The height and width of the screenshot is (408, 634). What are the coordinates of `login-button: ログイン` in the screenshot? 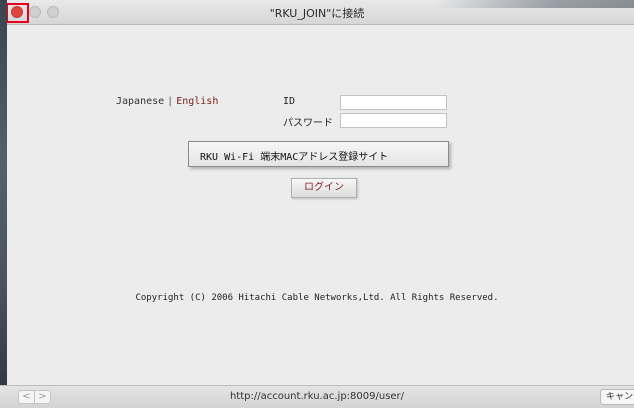 It's located at (324, 188).